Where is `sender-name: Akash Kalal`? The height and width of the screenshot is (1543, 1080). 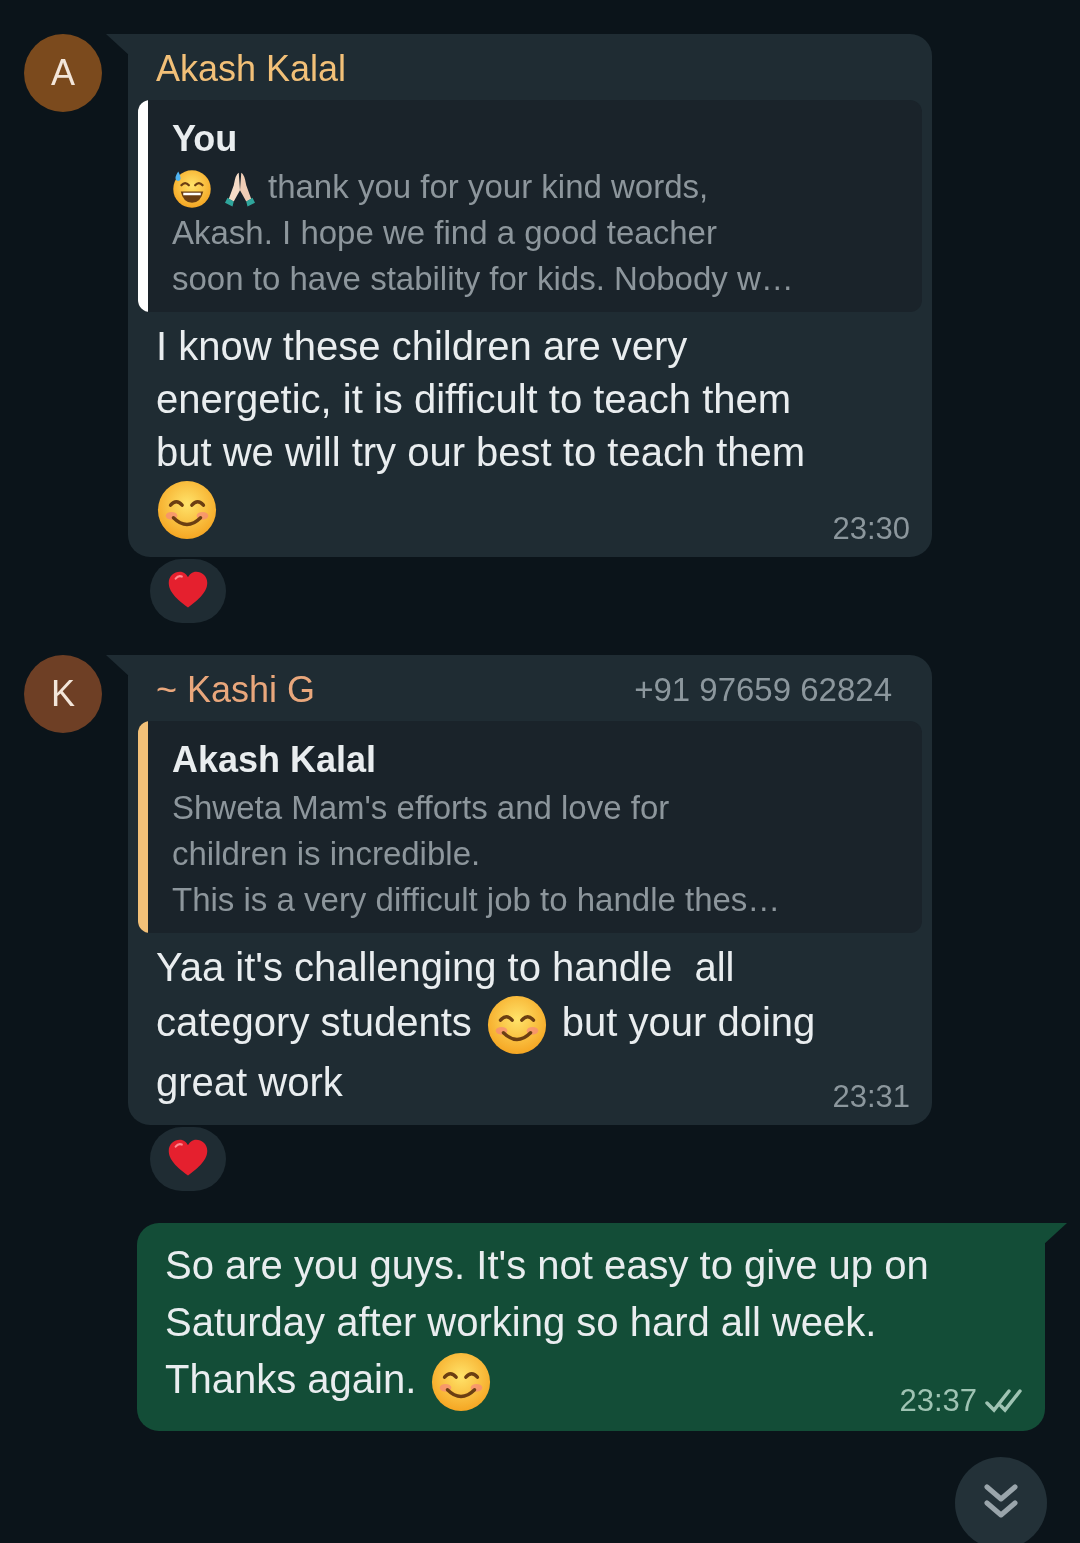 sender-name: Akash Kalal is located at coordinates (251, 69).